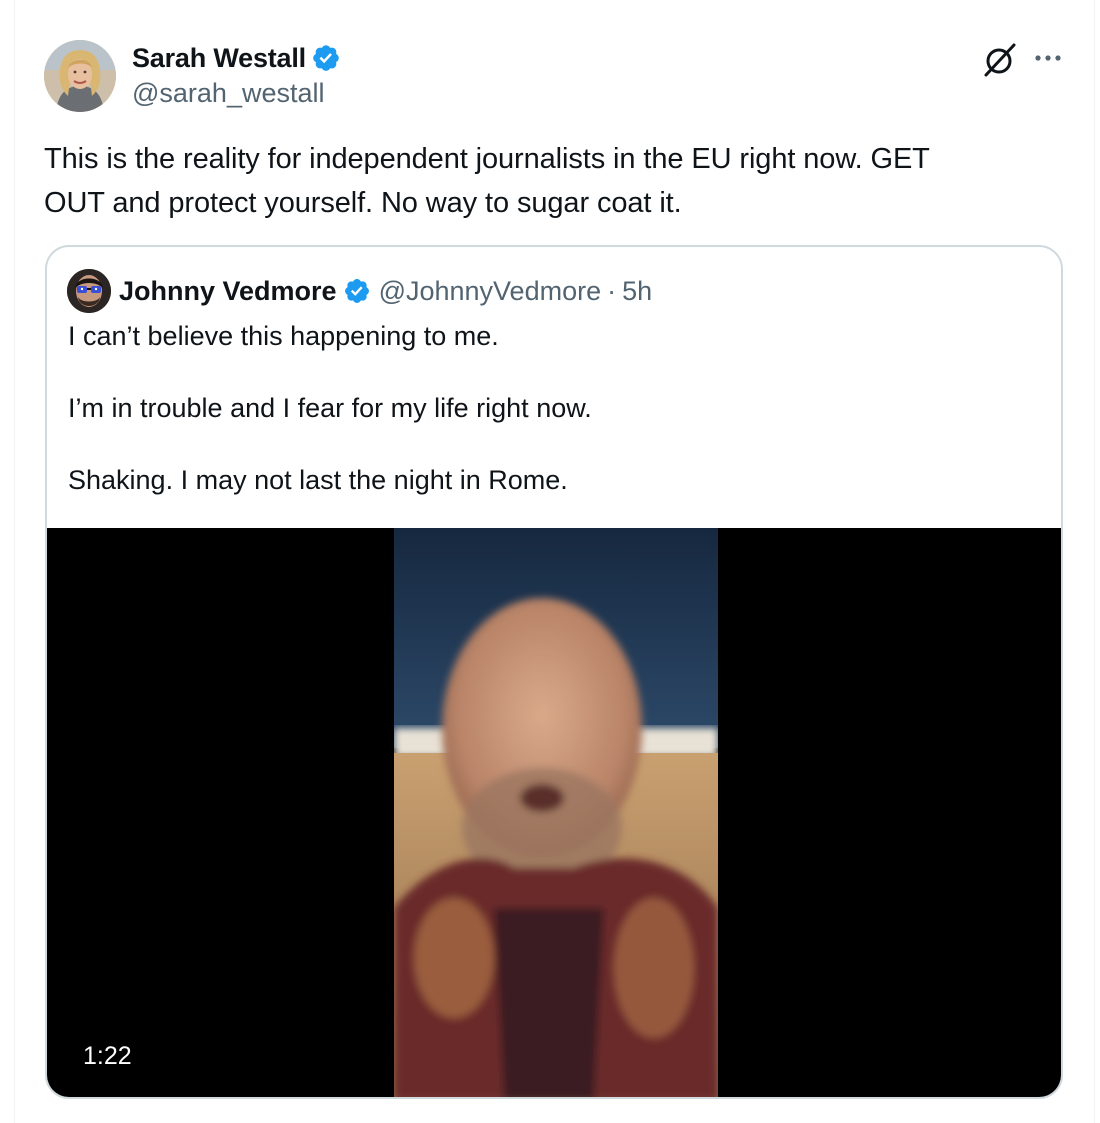 The width and height of the screenshot is (1100, 1123). I want to click on video-thumbnail, so click(556, 812).